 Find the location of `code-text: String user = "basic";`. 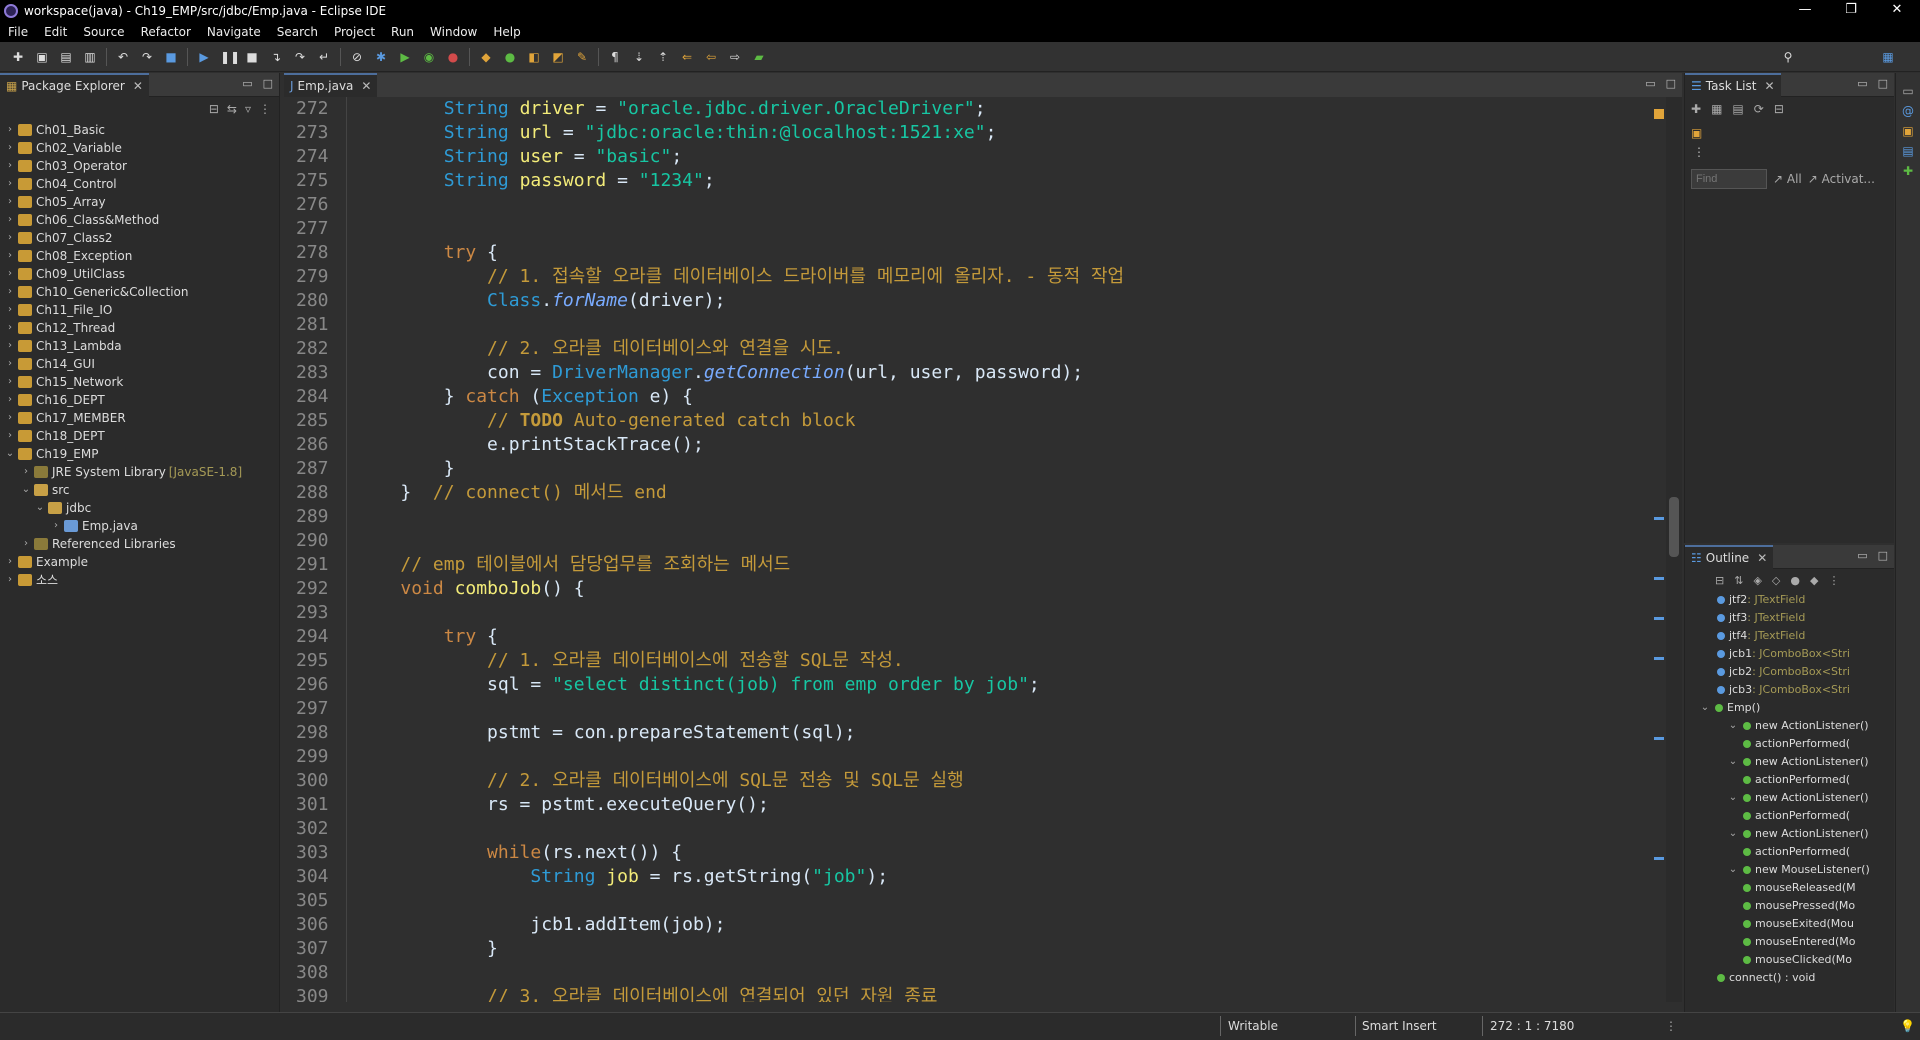

code-text: String user = "basic"; is located at coordinates (514, 157).